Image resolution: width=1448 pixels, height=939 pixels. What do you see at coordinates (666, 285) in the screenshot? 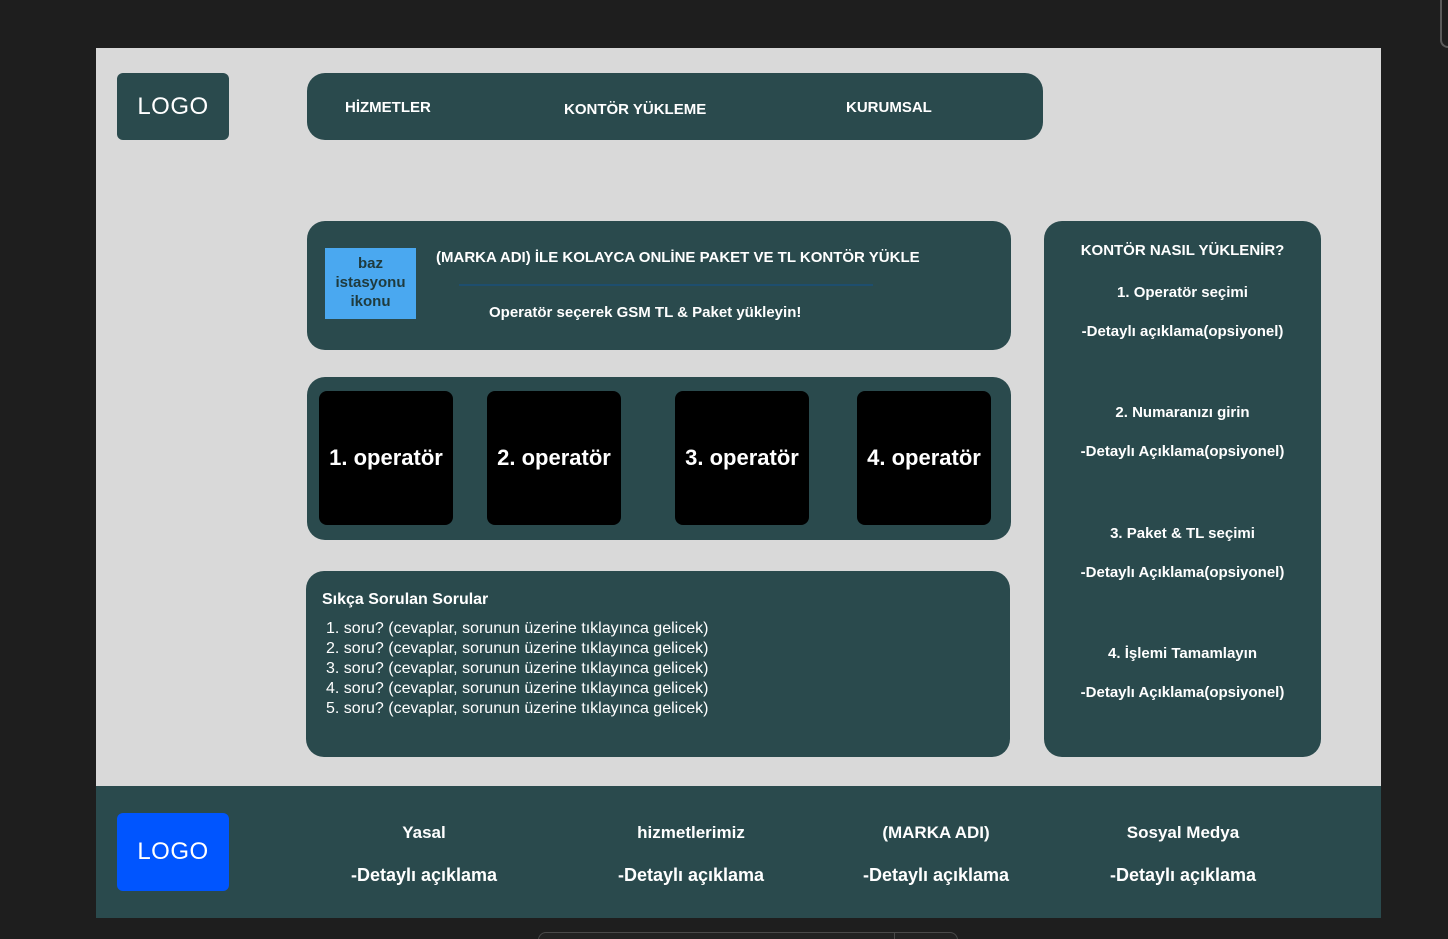
I see `hero-divider` at bounding box center [666, 285].